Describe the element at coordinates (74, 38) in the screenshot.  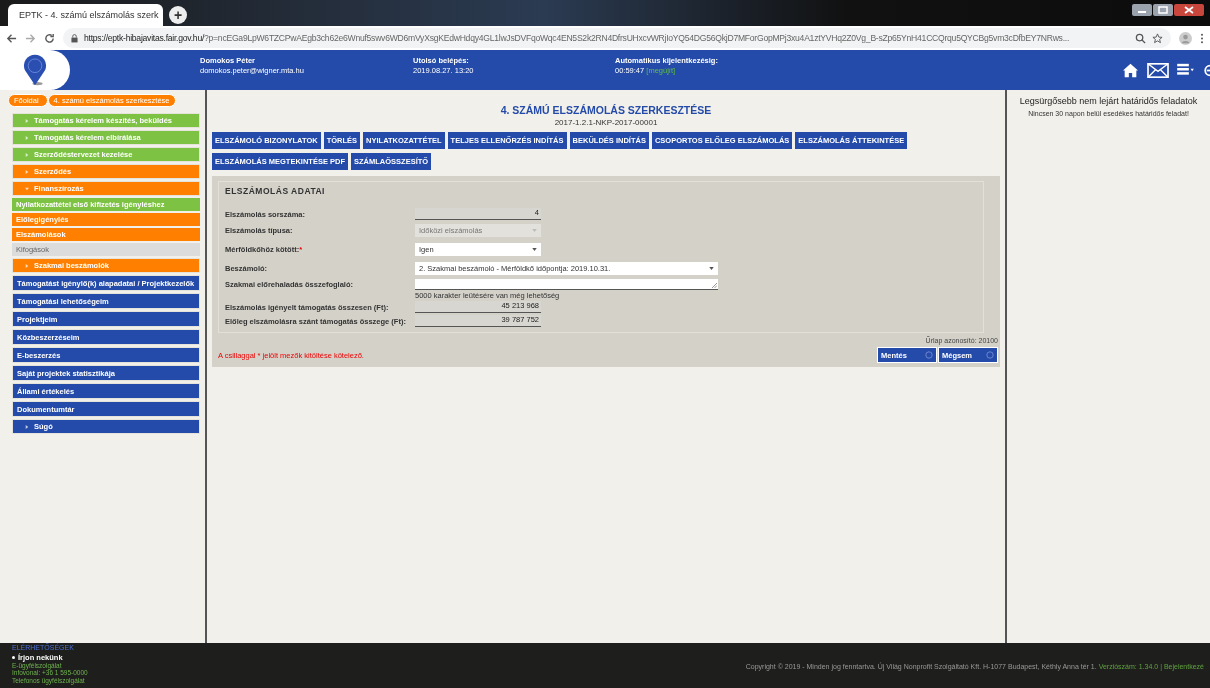
I see `lock-icon` at that location.